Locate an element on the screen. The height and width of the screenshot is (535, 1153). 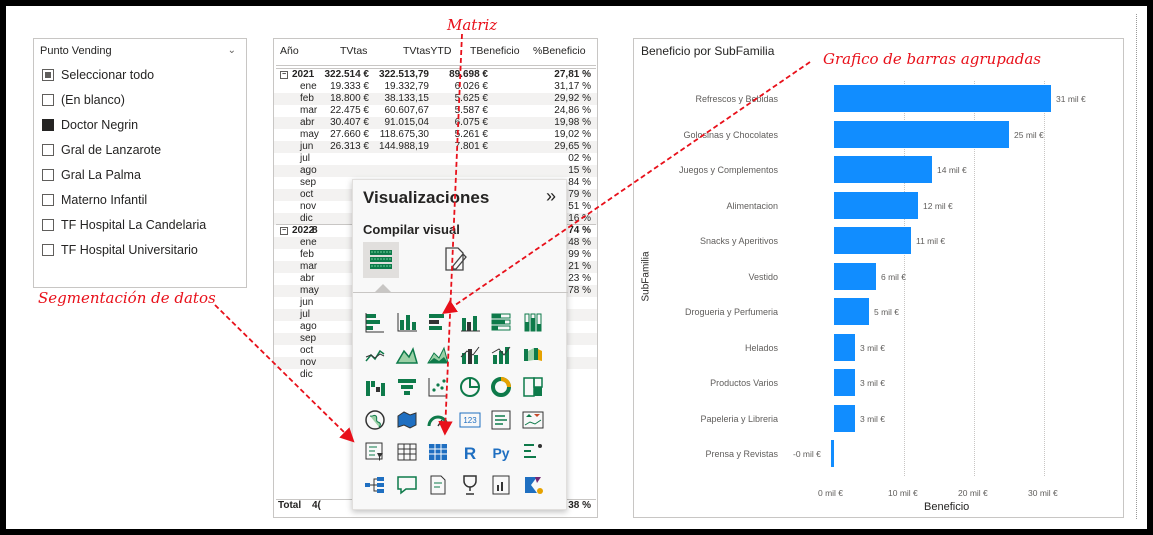
clustered-bar-chart-icon is located at coordinates (438, 322).